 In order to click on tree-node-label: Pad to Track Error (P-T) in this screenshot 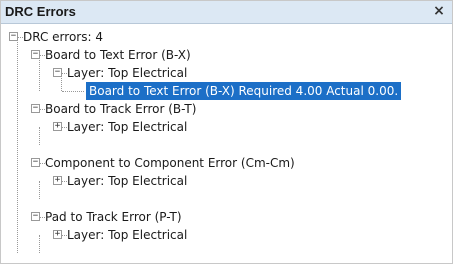, I will do `click(113, 217)`.